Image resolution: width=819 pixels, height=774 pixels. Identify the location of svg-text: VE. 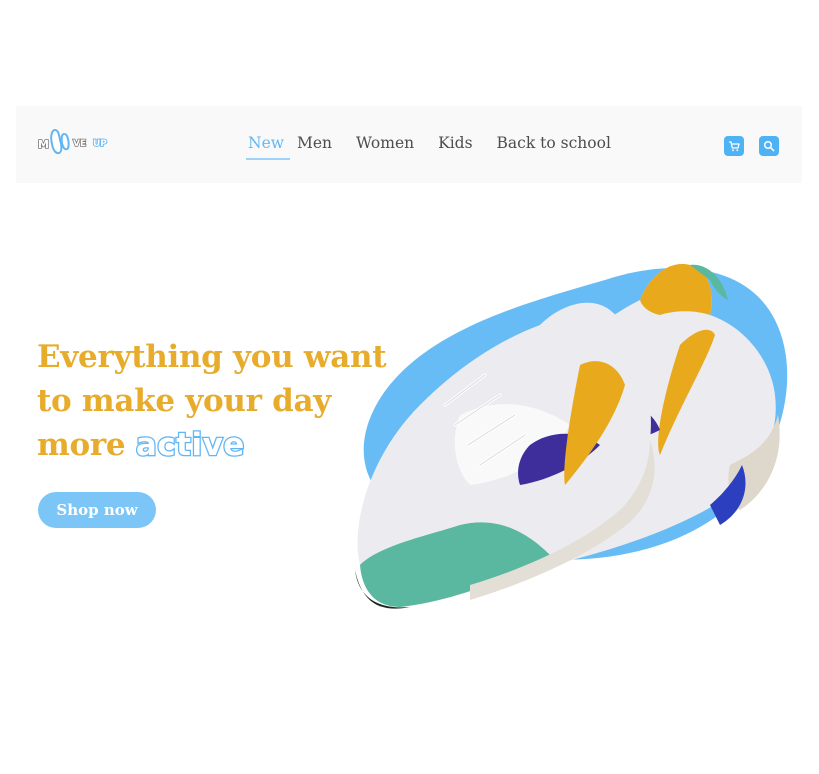
(79, 144).